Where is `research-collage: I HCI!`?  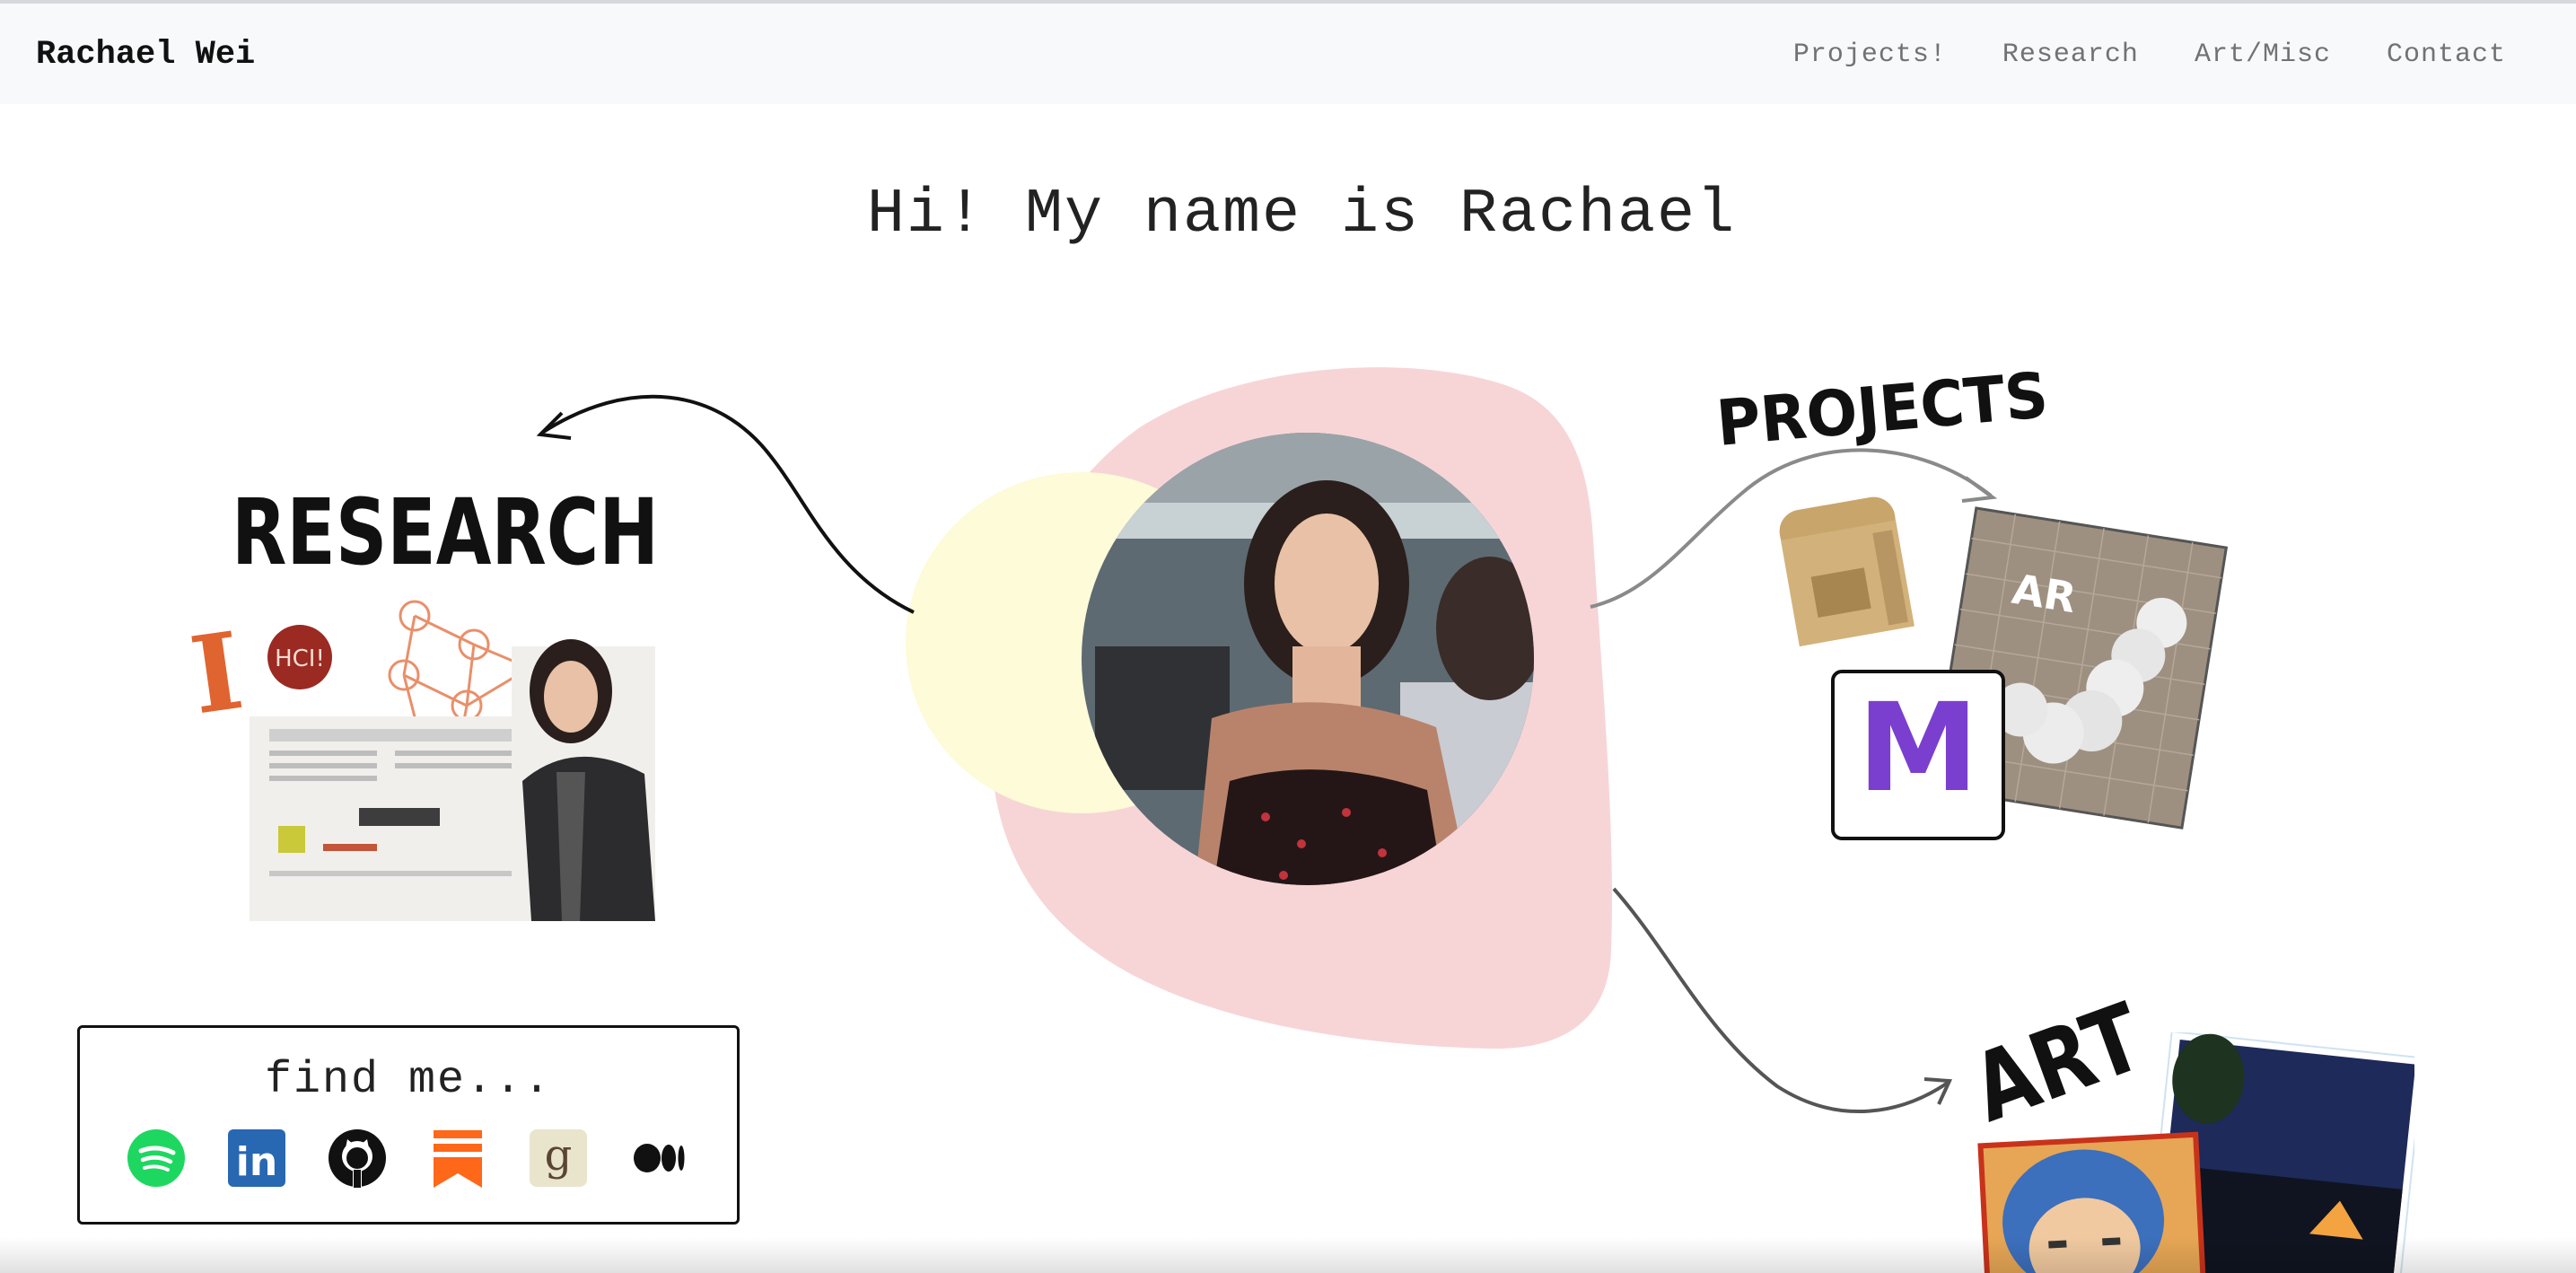 research-collage: I HCI! is located at coordinates (419, 760).